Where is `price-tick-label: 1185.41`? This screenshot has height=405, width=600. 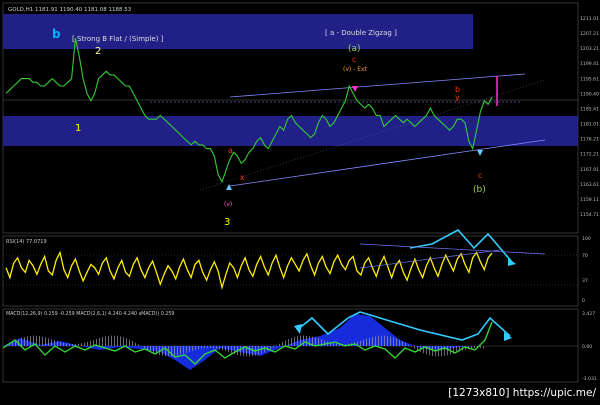 price-tick-label: 1185.41 is located at coordinates (589, 109).